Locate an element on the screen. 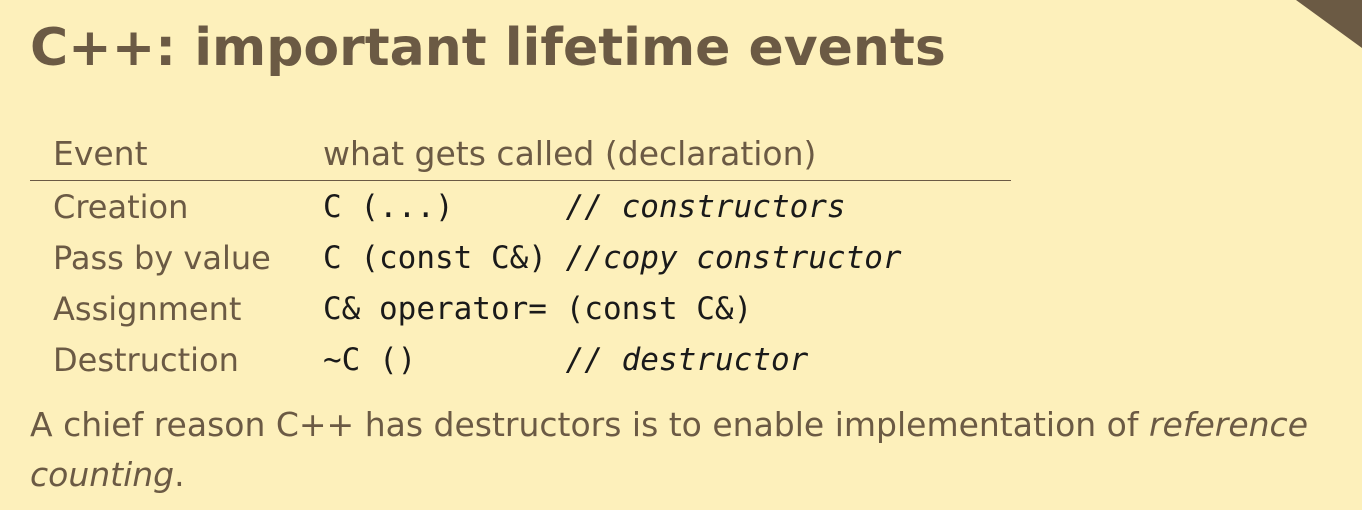  declaration-code: C (...) is located at coordinates (444, 207).